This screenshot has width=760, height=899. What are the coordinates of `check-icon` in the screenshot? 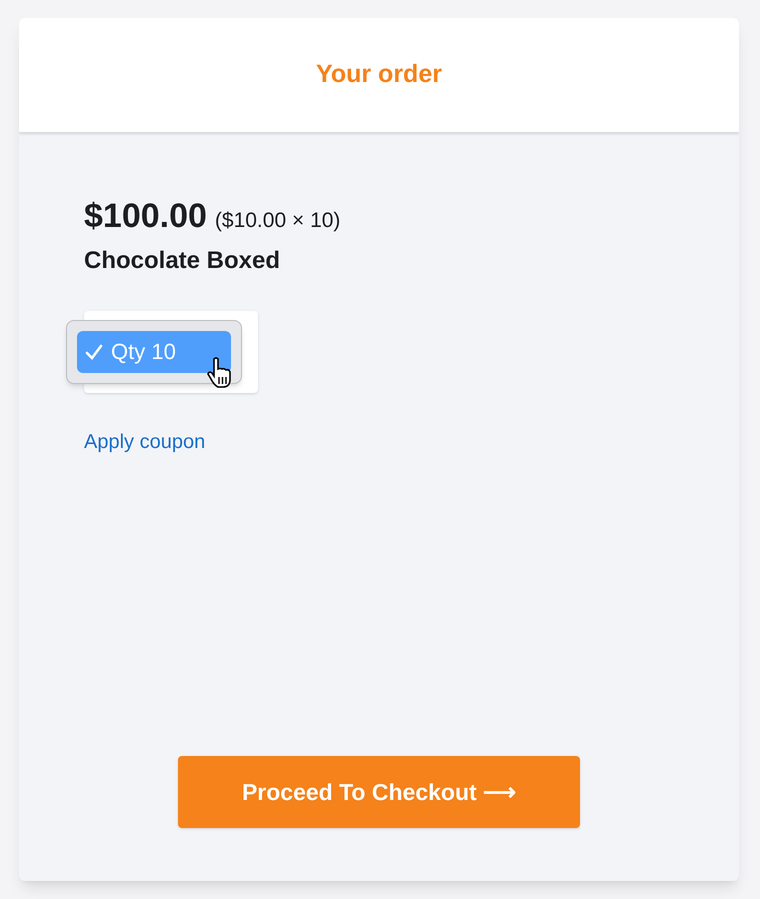 It's located at (94, 351).